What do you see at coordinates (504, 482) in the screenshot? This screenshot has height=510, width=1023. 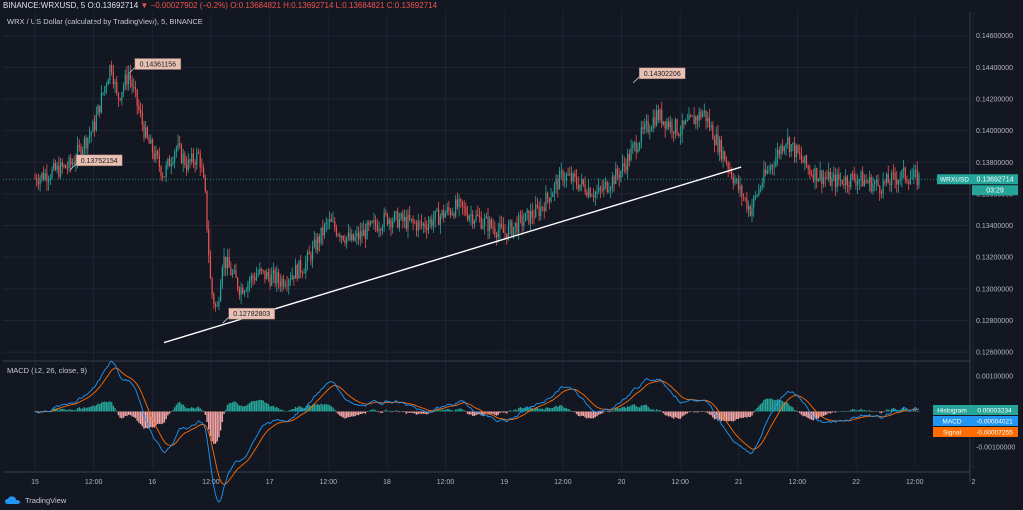 I see `time-tick-label: 19` at bounding box center [504, 482].